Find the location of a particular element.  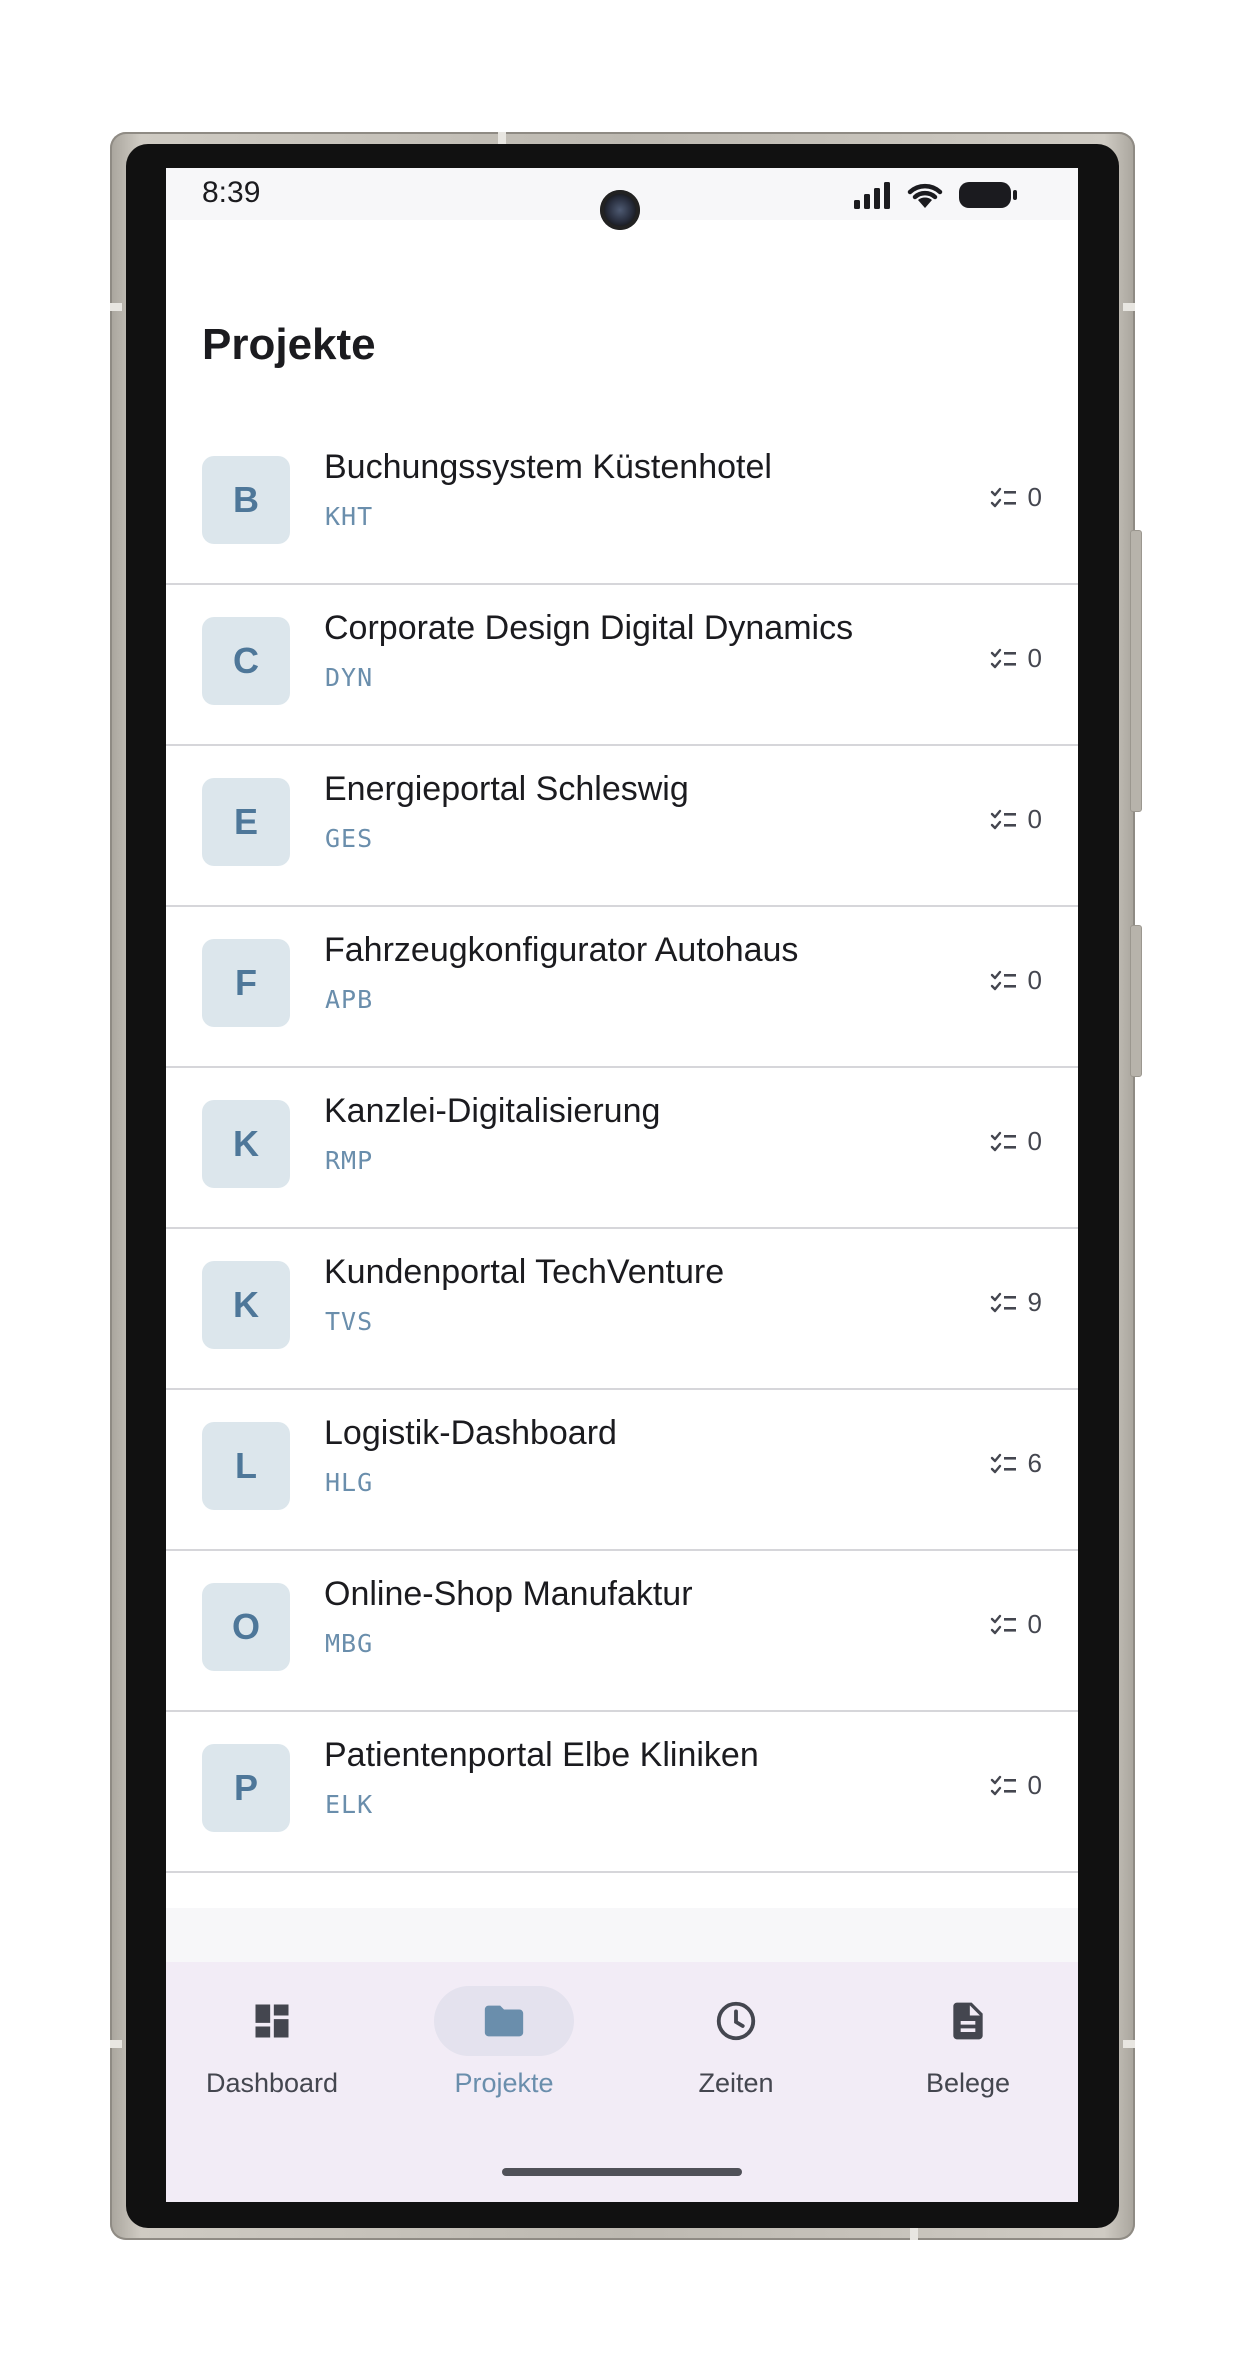

project-avatar: L is located at coordinates (246, 1466).